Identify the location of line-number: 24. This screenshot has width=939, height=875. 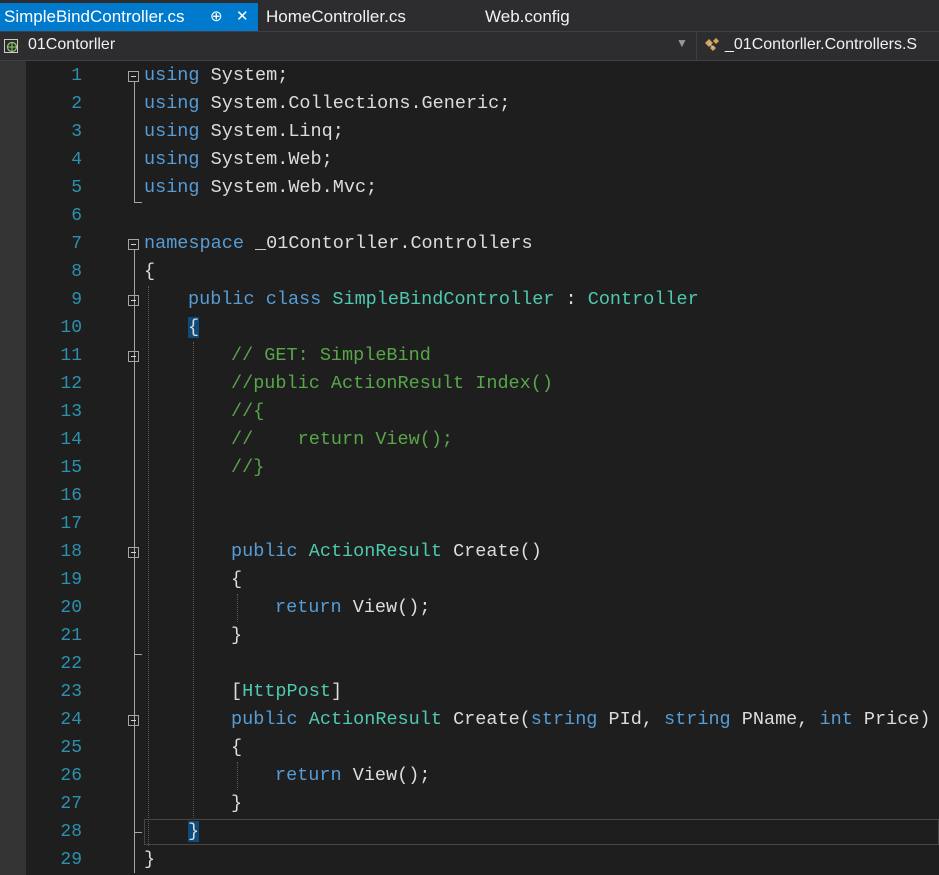
(71, 720).